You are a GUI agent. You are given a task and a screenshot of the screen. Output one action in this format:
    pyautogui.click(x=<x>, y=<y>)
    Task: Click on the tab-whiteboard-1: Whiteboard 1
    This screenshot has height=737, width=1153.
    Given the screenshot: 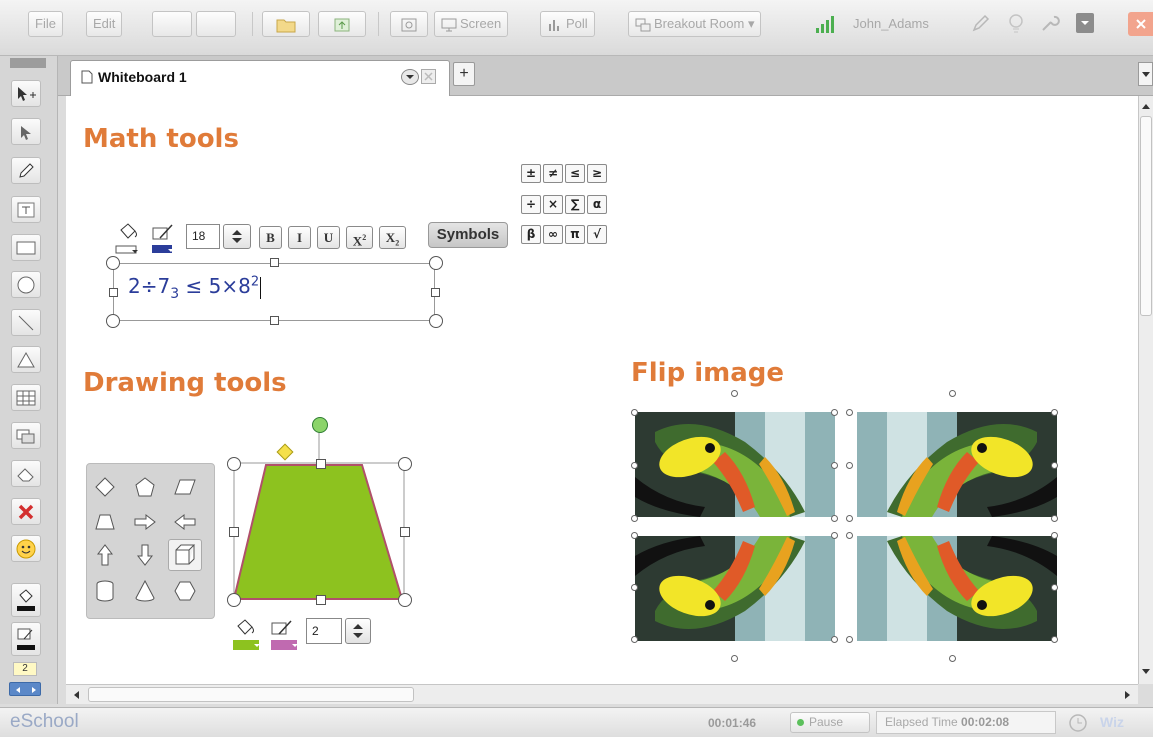 What is the action you would take?
    pyautogui.click(x=260, y=78)
    